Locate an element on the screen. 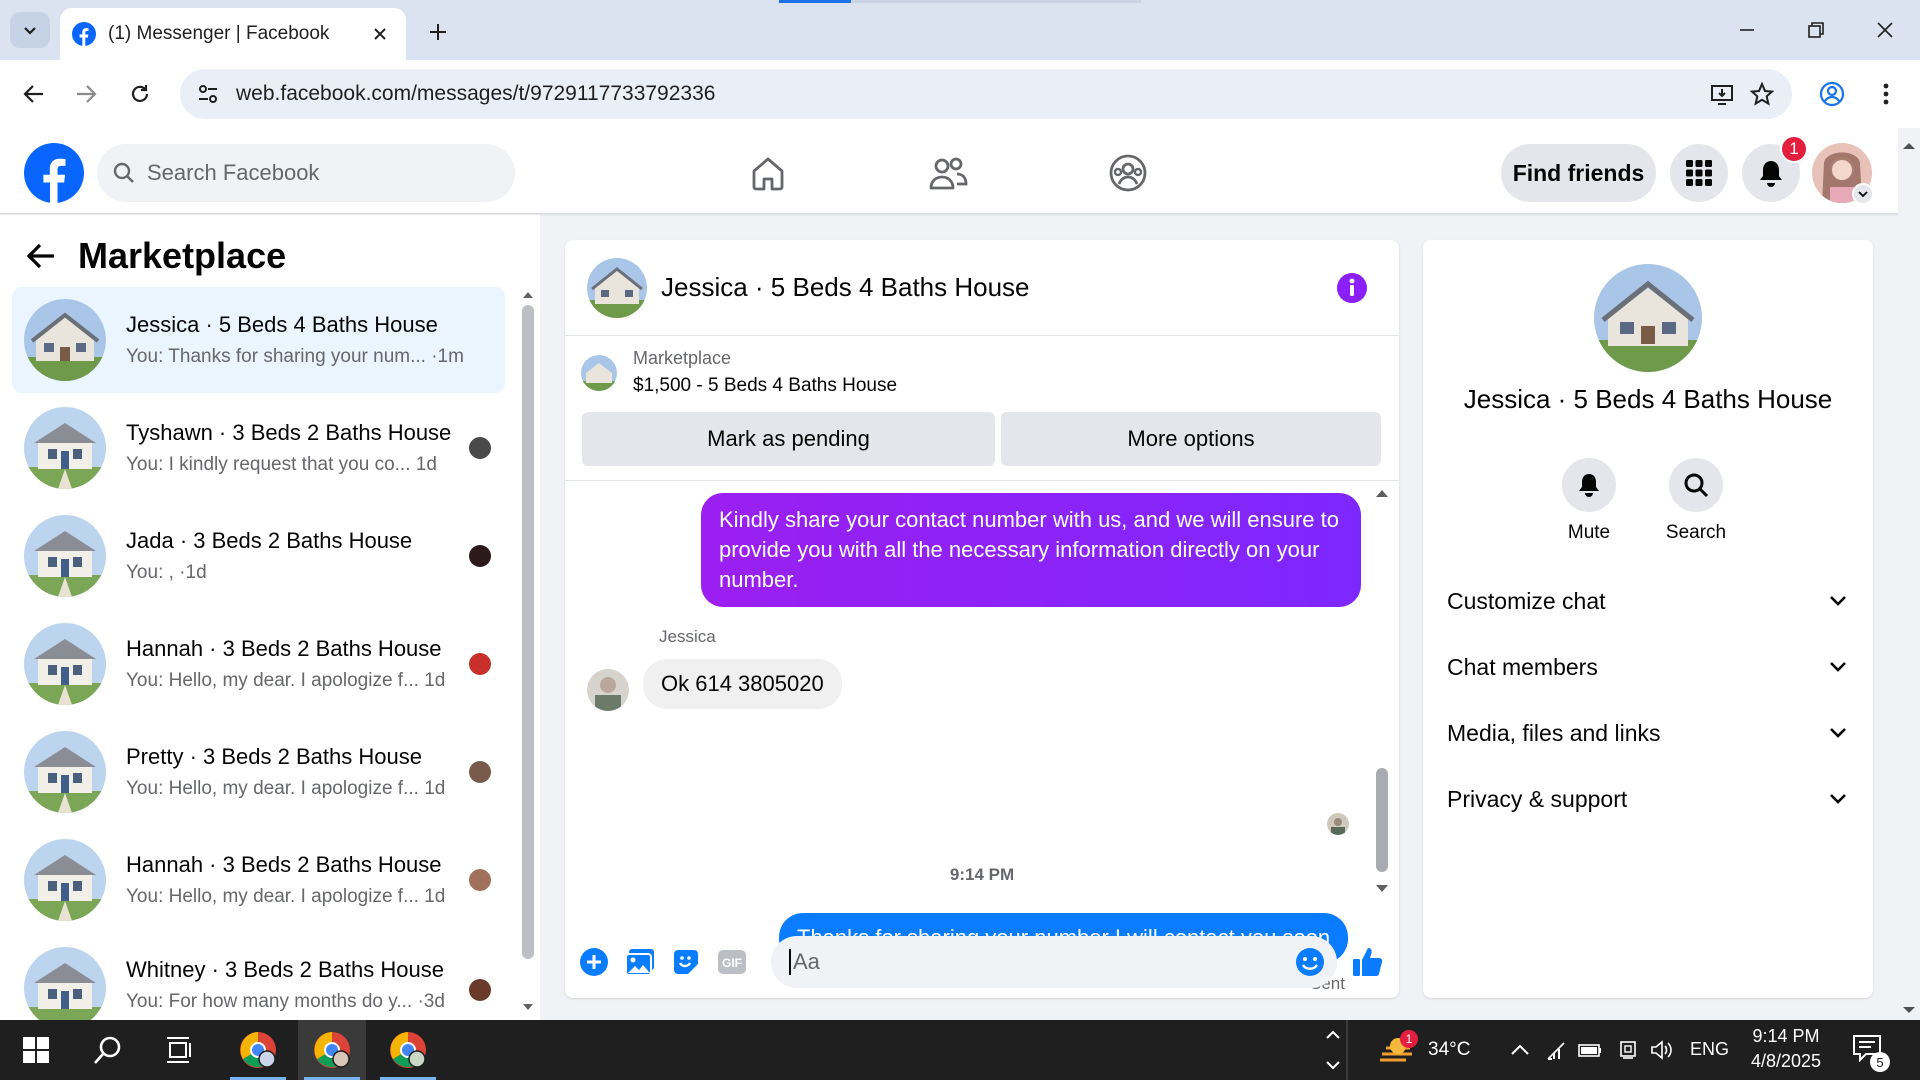  taskbar-search-button is located at coordinates (108, 1050).